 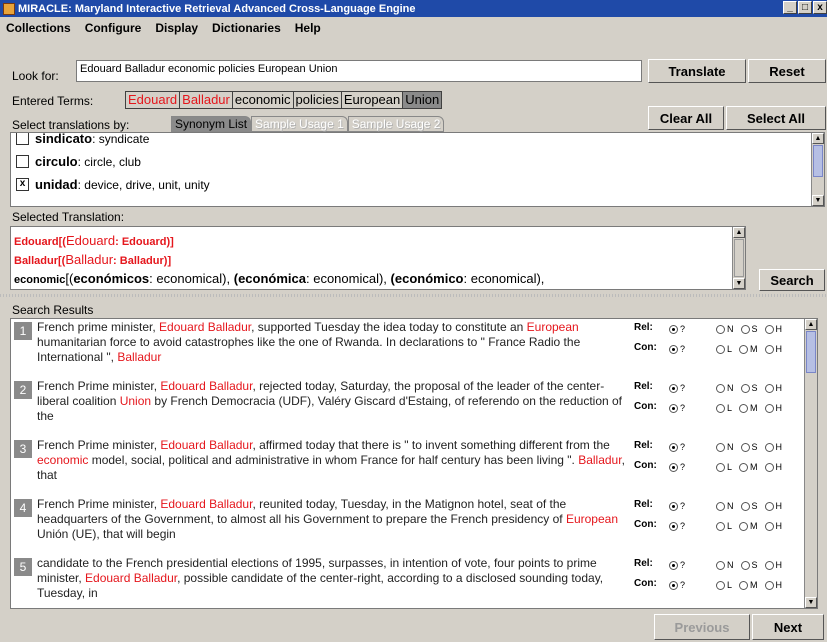 What do you see at coordinates (805, 7) in the screenshot?
I see `maximize-button: □` at bounding box center [805, 7].